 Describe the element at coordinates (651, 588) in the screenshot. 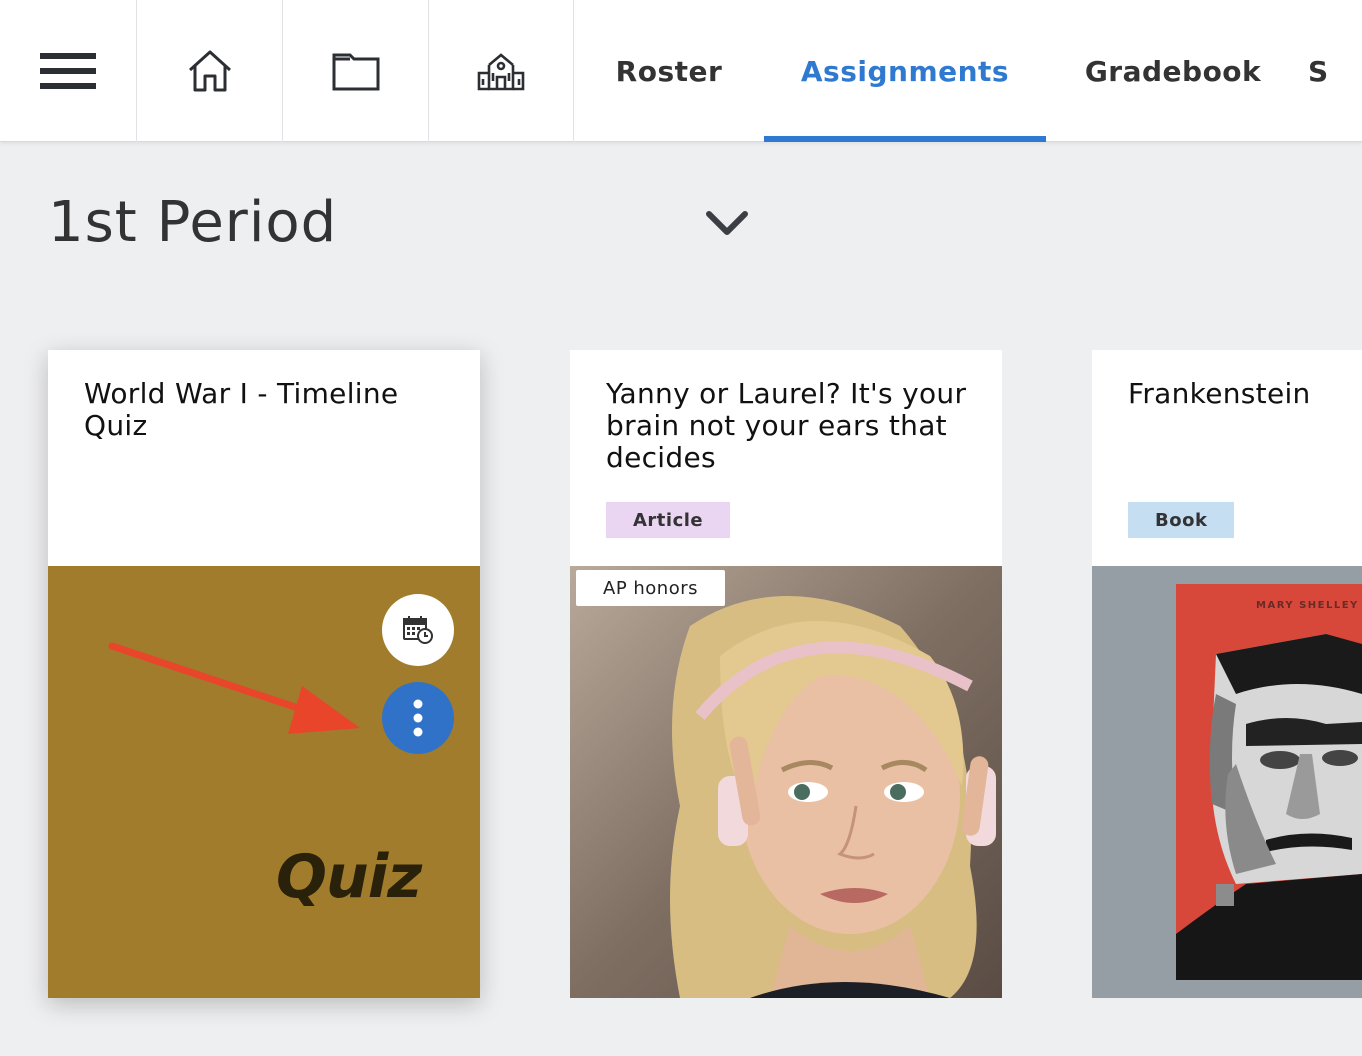

I see `tag-label: AP honors` at that location.